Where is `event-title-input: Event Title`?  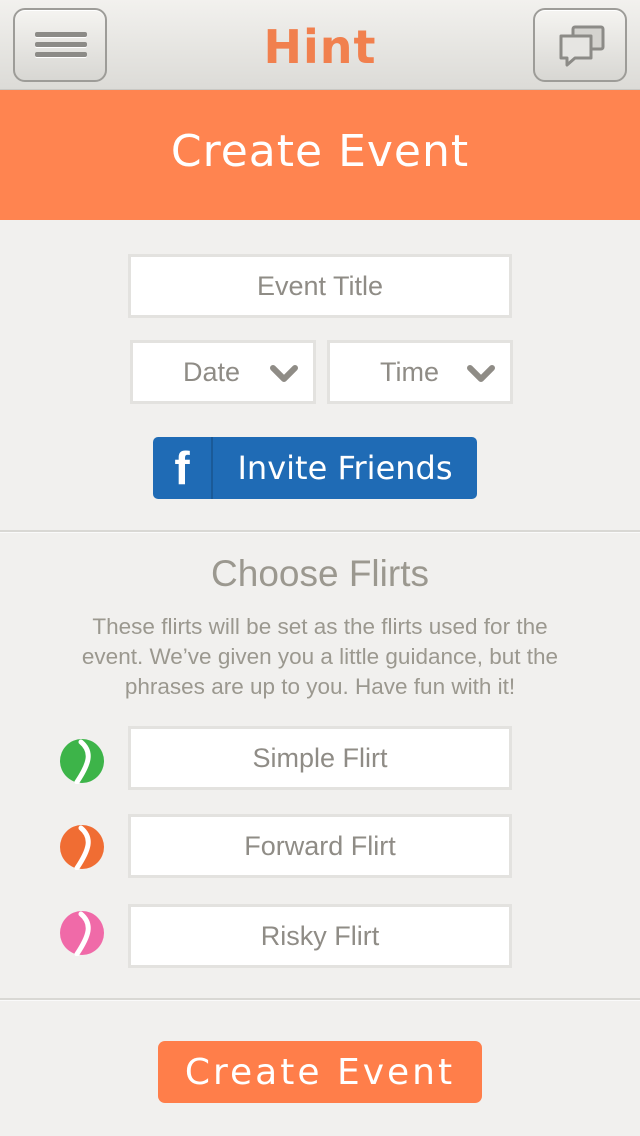 event-title-input: Event Title is located at coordinates (320, 286).